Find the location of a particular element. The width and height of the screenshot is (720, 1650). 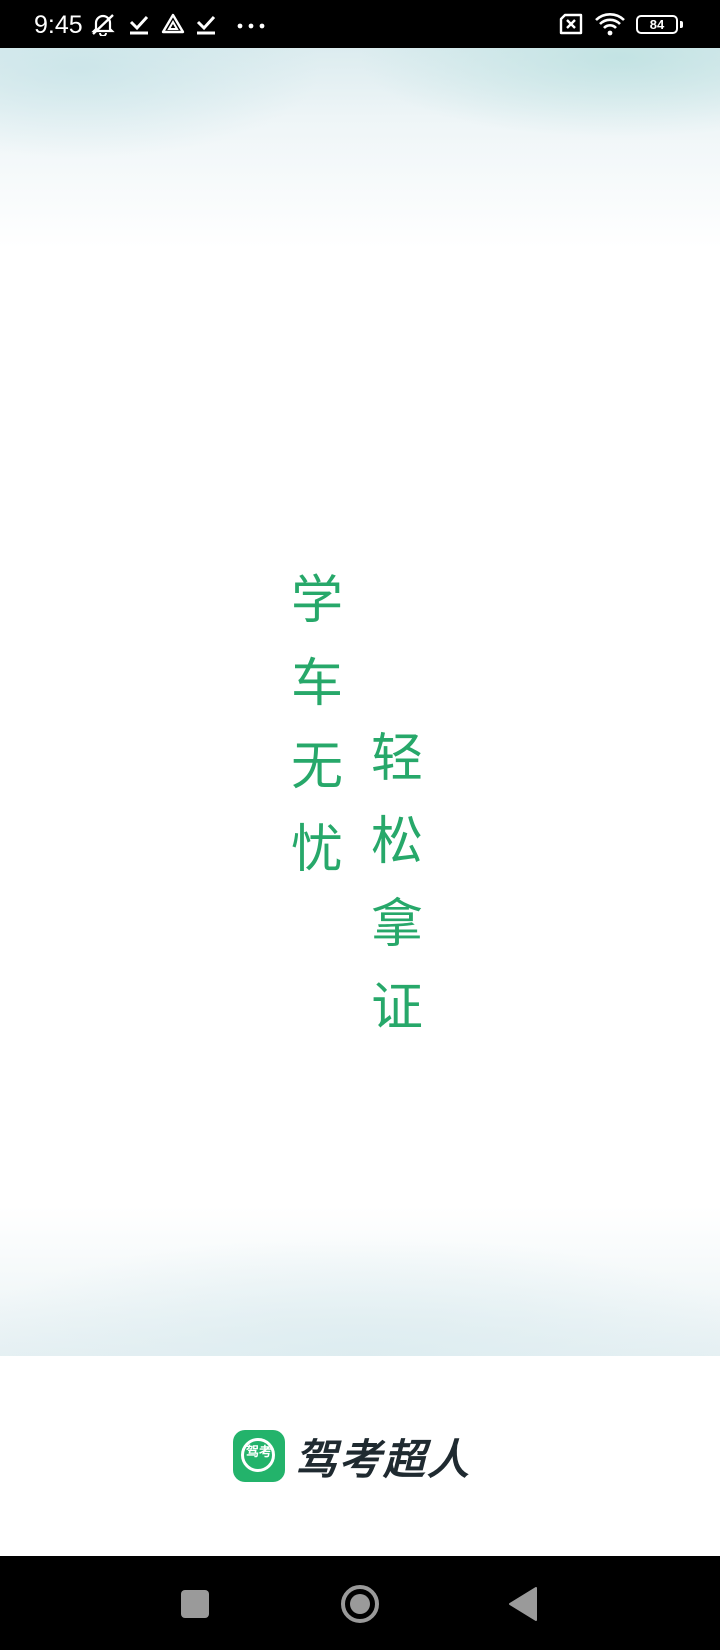

no-sim-icon is located at coordinates (571, 24).